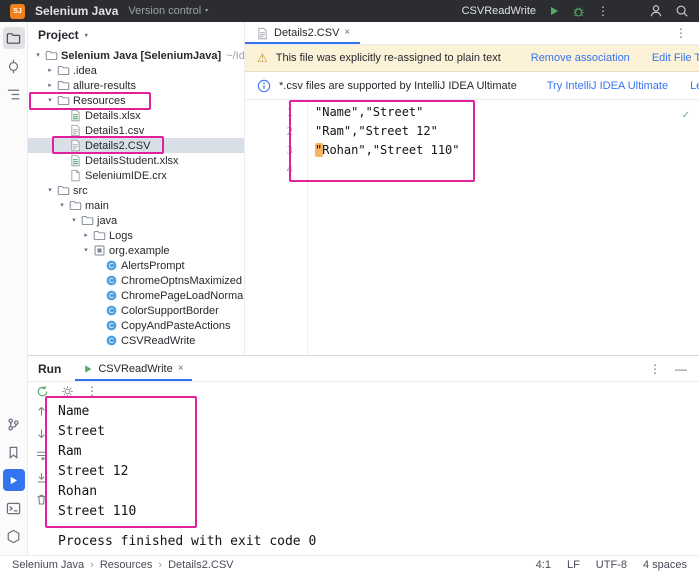  What do you see at coordinates (136, 70) in the screenshot?
I see `tree-item: ▸ .idea` at bounding box center [136, 70].